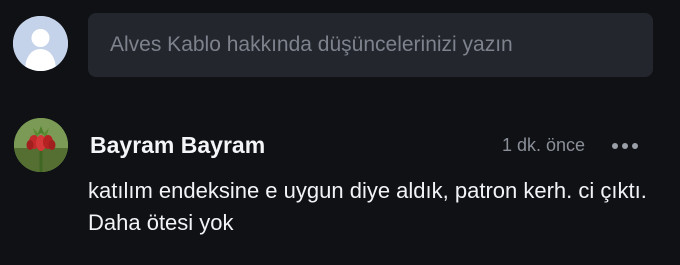 Image resolution: width=680 pixels, height=265 pixels. I want to click on ellipsis-icon, so click(625, 146).